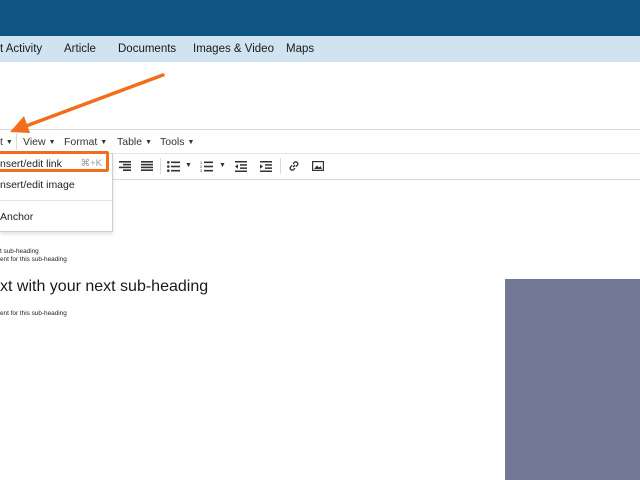  Describe the element at coordinates (300, 49) in the screenshot. I see `nav-item-maps: Maps` at that location.